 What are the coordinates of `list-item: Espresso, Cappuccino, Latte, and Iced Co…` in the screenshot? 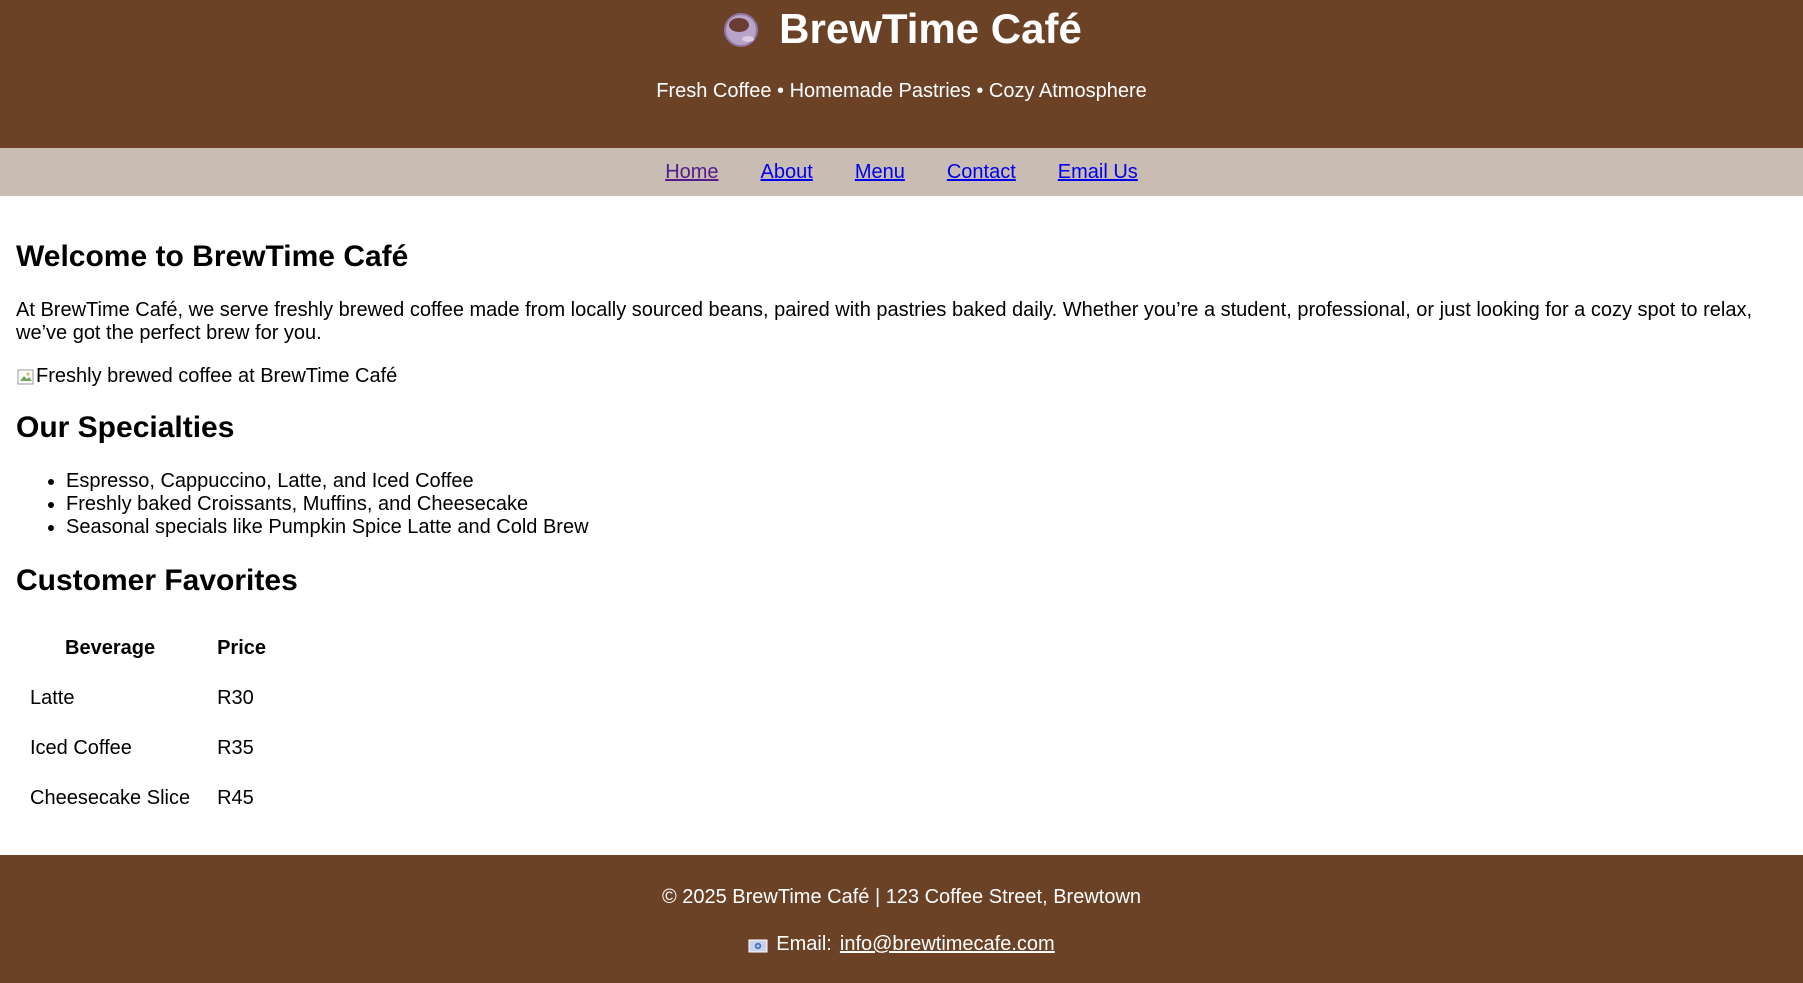 It's located at (926, 481).